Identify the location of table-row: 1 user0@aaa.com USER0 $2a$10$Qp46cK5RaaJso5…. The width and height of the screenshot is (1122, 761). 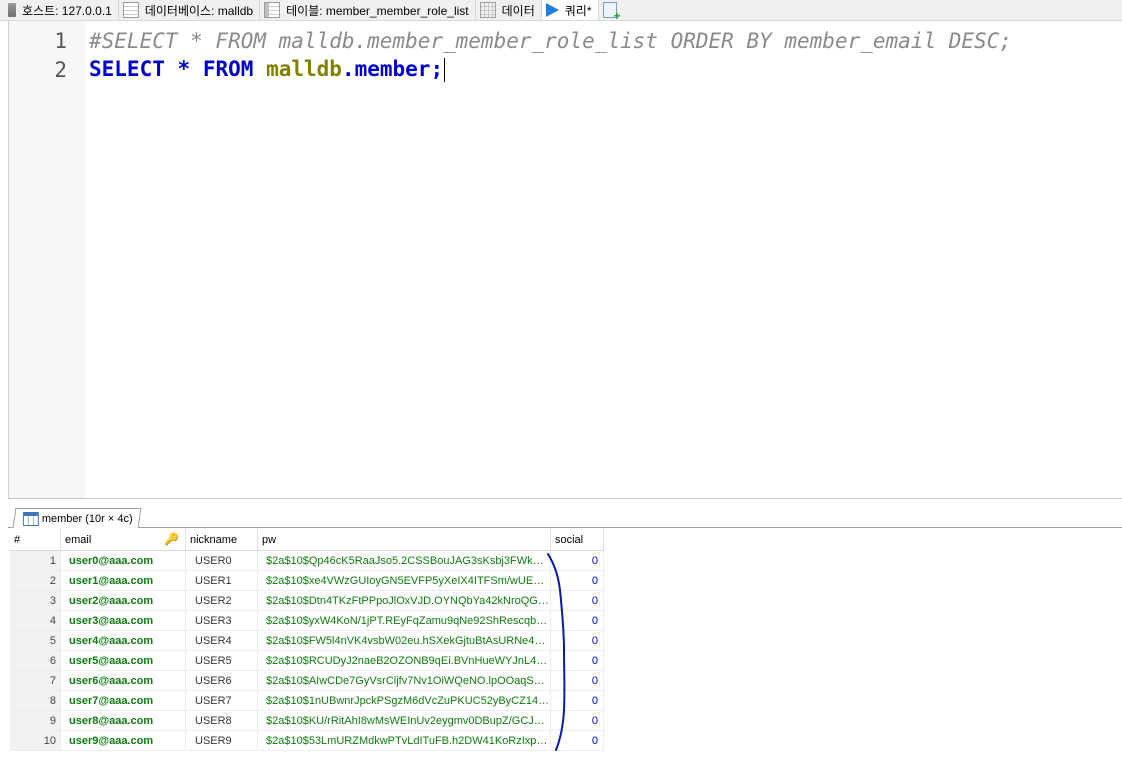
(307, 560).